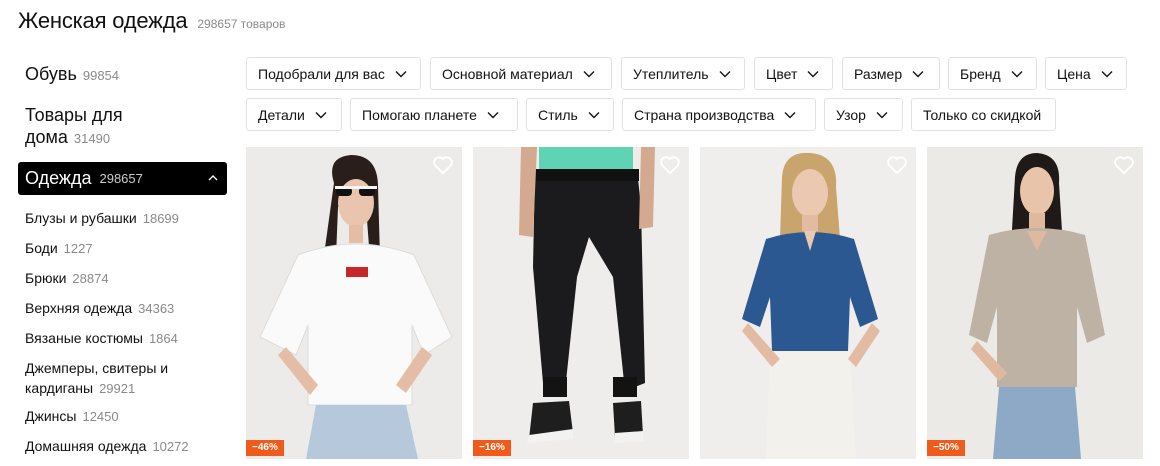  I want to click on subcategory-count: 10272, so click(170, 446).